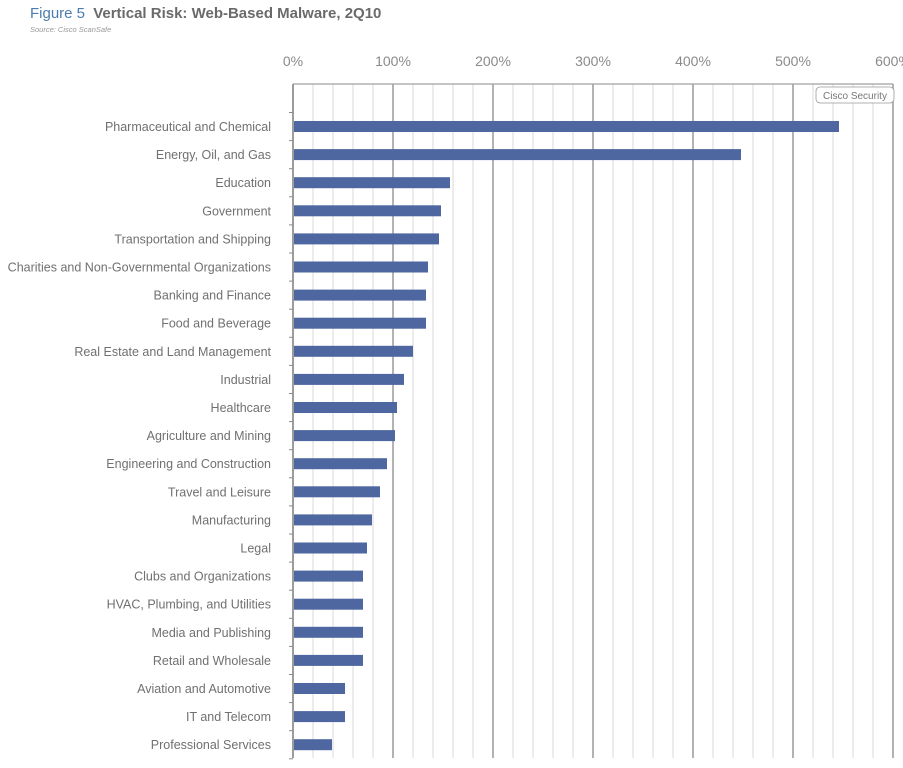 The width and height of the screenshot is (903, 768). Describe the element at coordinates (793, 61) in the screenshot. I see `x-tick-label: 500%` at that location.